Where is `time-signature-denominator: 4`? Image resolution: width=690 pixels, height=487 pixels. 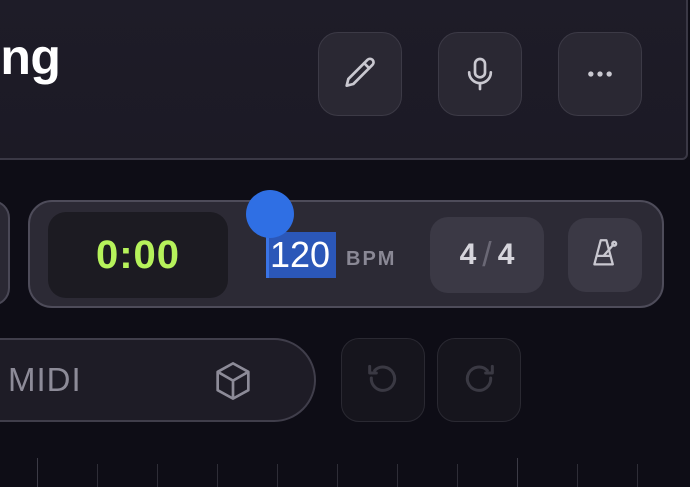 time-signature-denominator: 4 is located at coordinates (506, 254).